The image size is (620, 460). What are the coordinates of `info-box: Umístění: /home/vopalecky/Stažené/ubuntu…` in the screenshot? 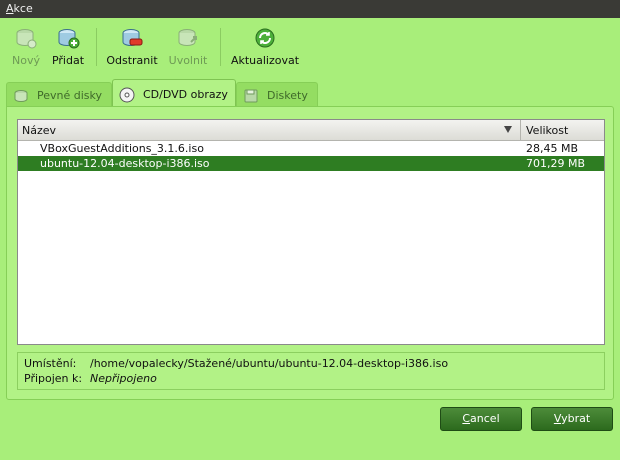 It's located at (311, 371).